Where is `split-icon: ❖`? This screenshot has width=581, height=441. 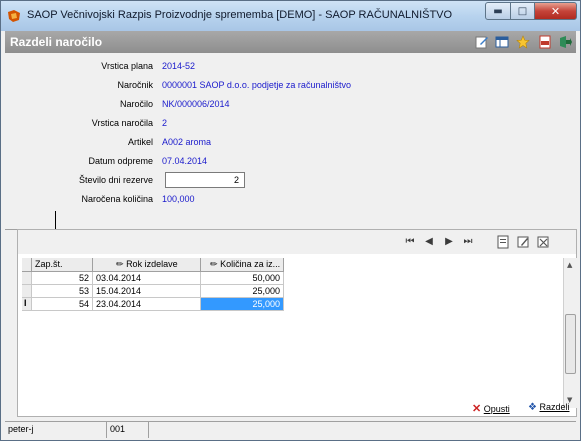
split-icon: ❖ is located at coordinates (532, 407).